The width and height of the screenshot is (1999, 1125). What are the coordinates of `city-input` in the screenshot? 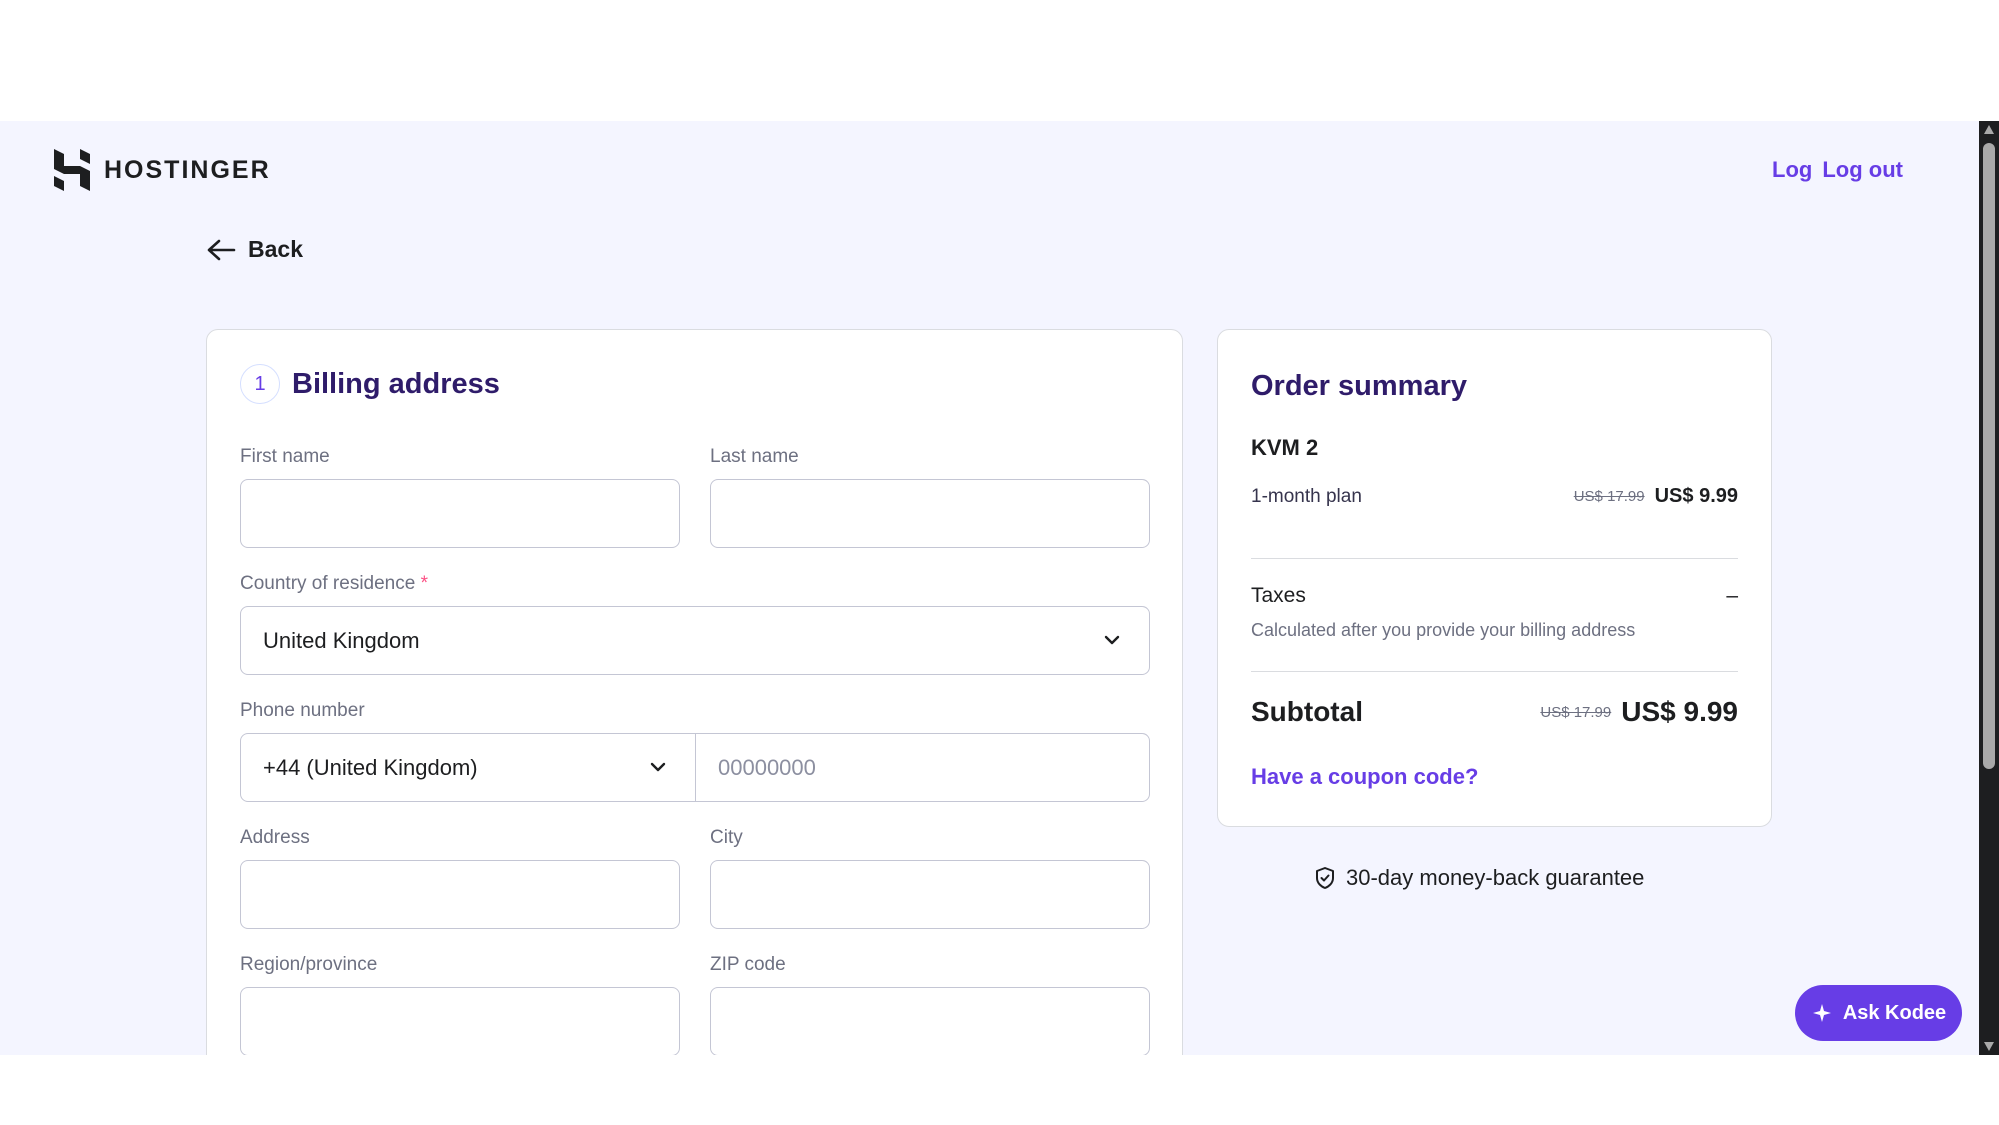 It's located at (930, 894).